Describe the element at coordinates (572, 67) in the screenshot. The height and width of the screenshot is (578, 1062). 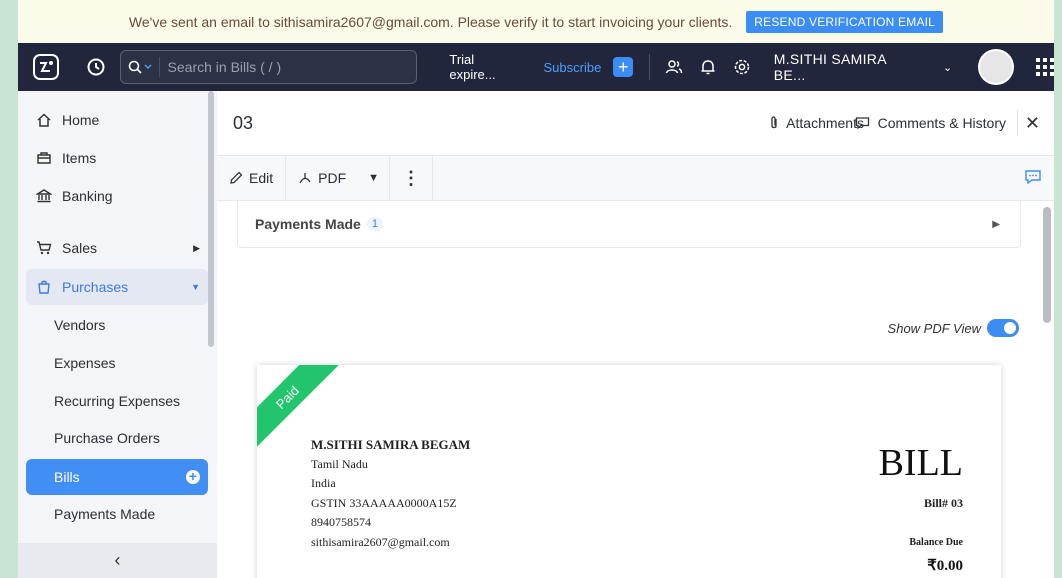
I see `subscribe-link: Subscribe` at that location.